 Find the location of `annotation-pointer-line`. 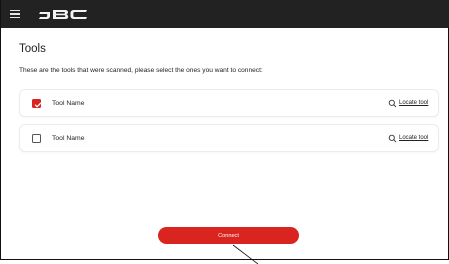

annotation-pointer-line is located at coordinates (245, 254).